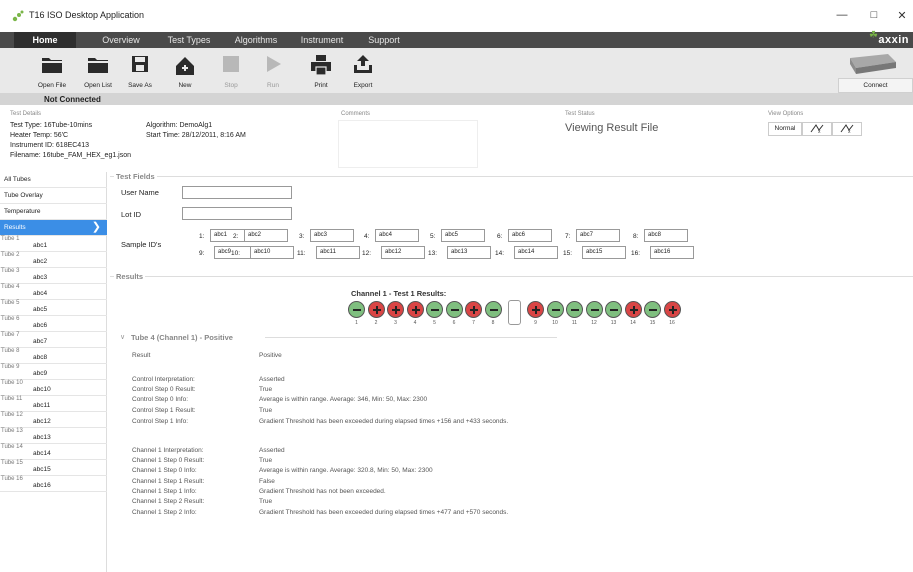  What do you see at coordinates (500, 236) in the screenshot?
I see `sample-id-number: 6:` at bounding box center [500, 236].